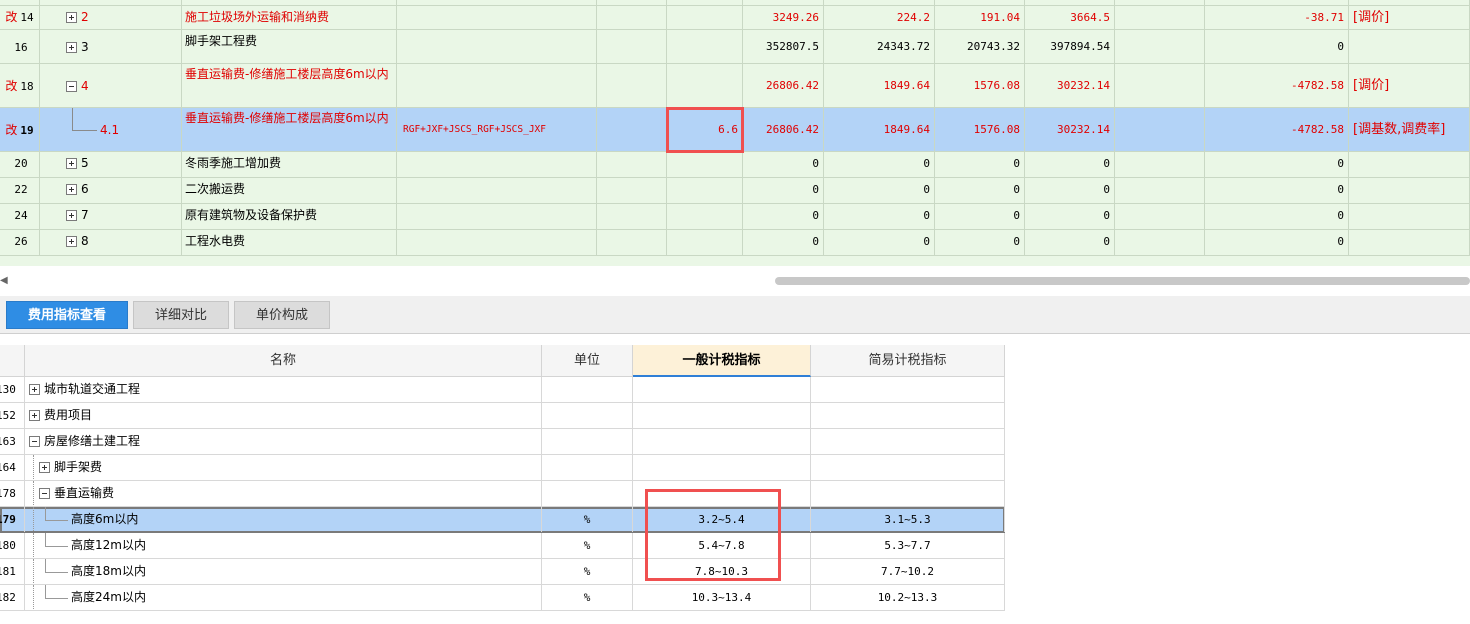 This screenshot has width=1470, height=624. What do you see at coordinates (283, 519) in the screenshot?
I see `index-name-cell: 高度6m以内` at bounding box center [283, 519].